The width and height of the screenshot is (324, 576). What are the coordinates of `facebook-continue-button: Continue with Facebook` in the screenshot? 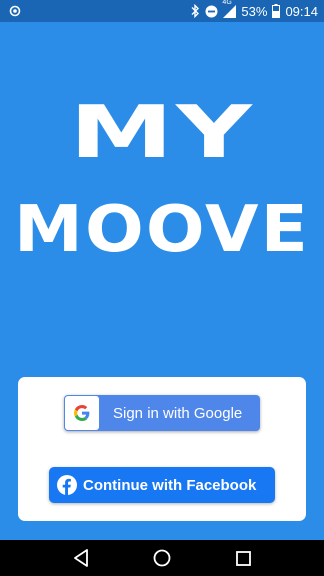 It's located at (162, 485).